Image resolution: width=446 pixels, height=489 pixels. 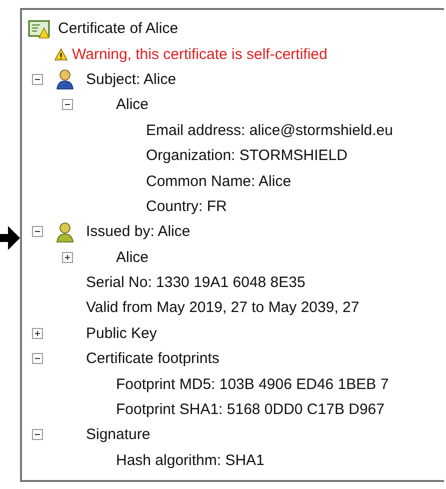 I want to click on arrow-icon, so click(x=10, y=238).